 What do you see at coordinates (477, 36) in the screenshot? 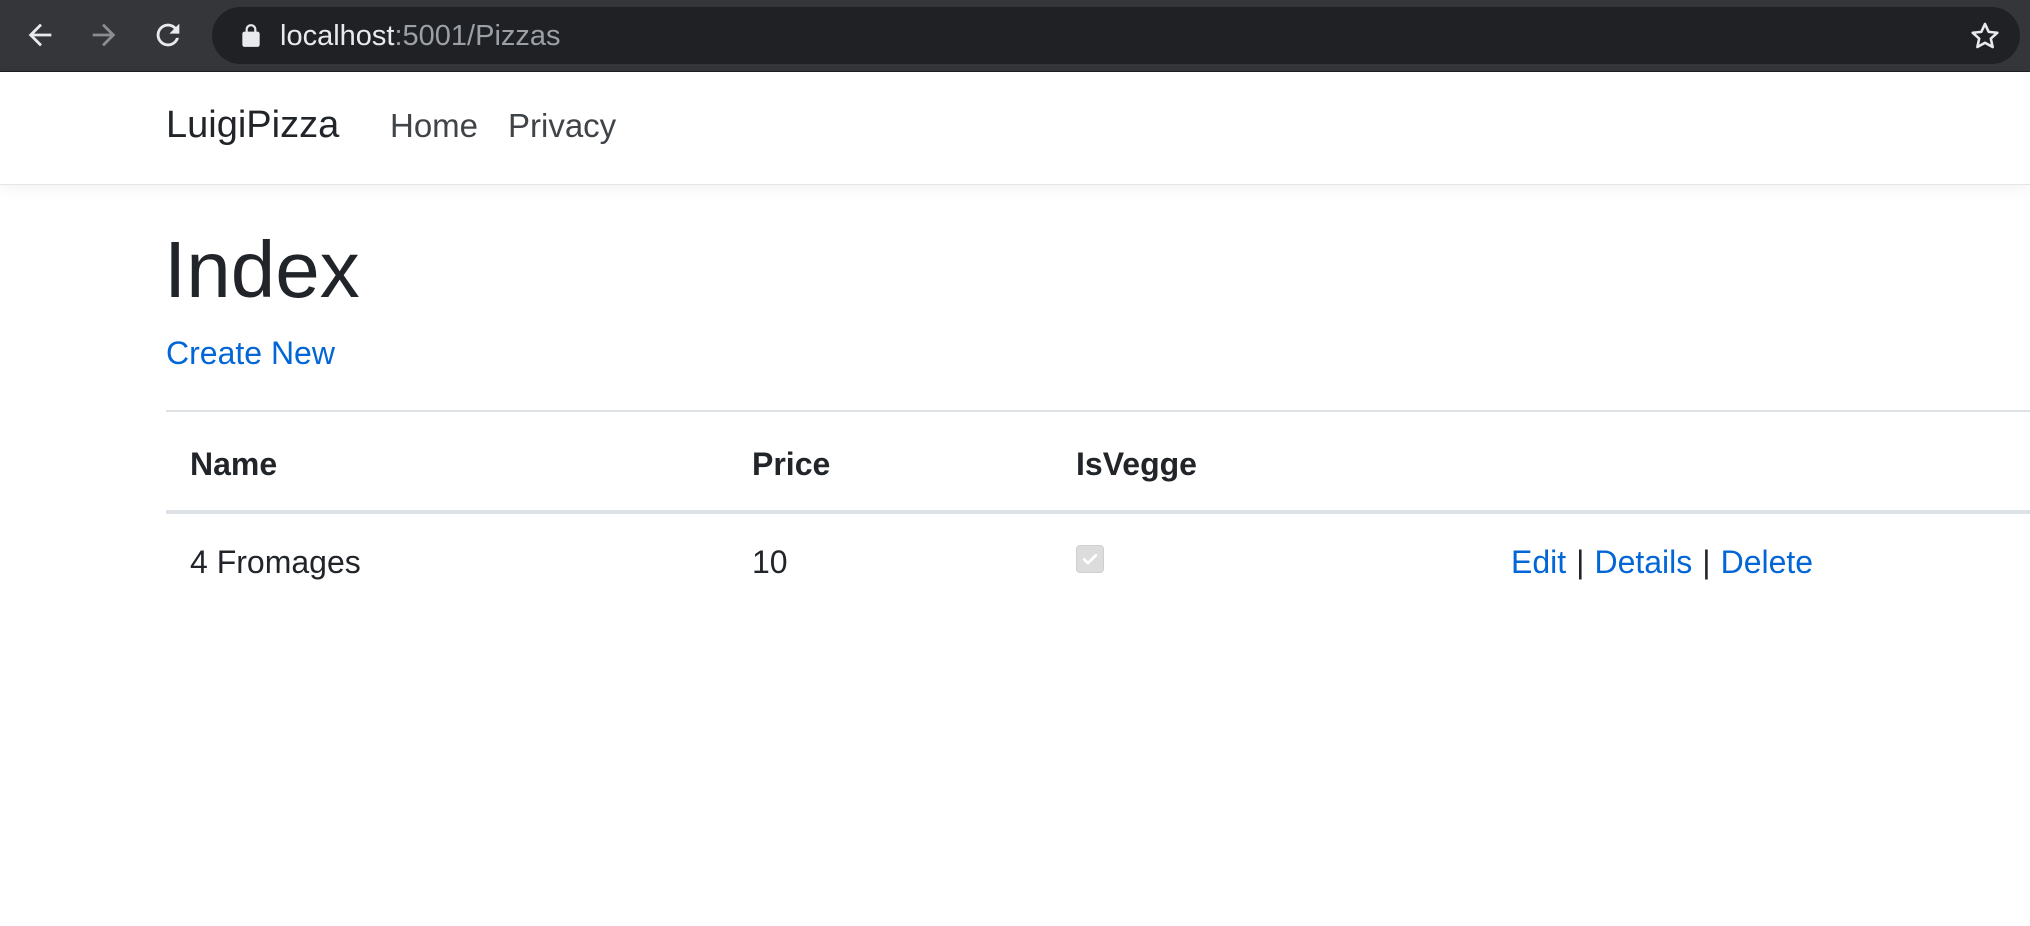
I see `url-path: :5001/Pizzas` at bounding box center [477, 36].